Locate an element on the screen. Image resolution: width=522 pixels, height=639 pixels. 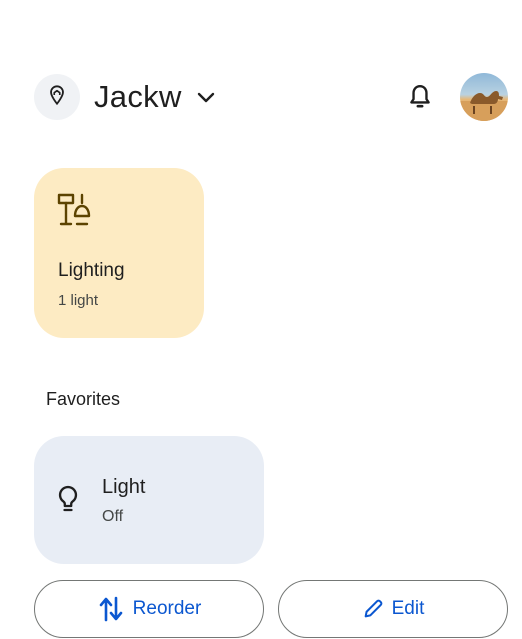
location-pin-icon is located at coordinates (57, 97).